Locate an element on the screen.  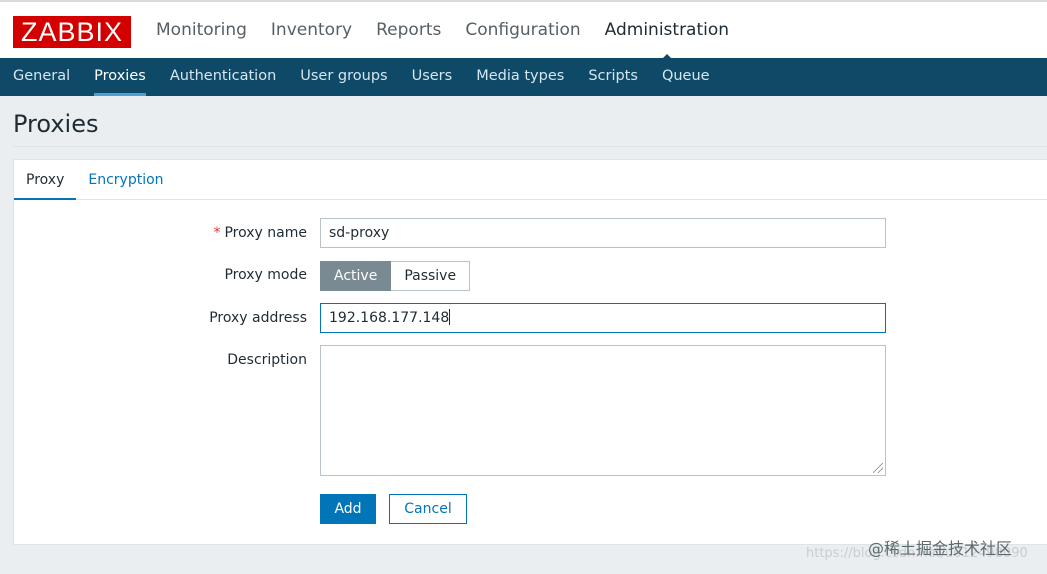
proxy-address-label: Proxy address is located at coordinates (258, 318).